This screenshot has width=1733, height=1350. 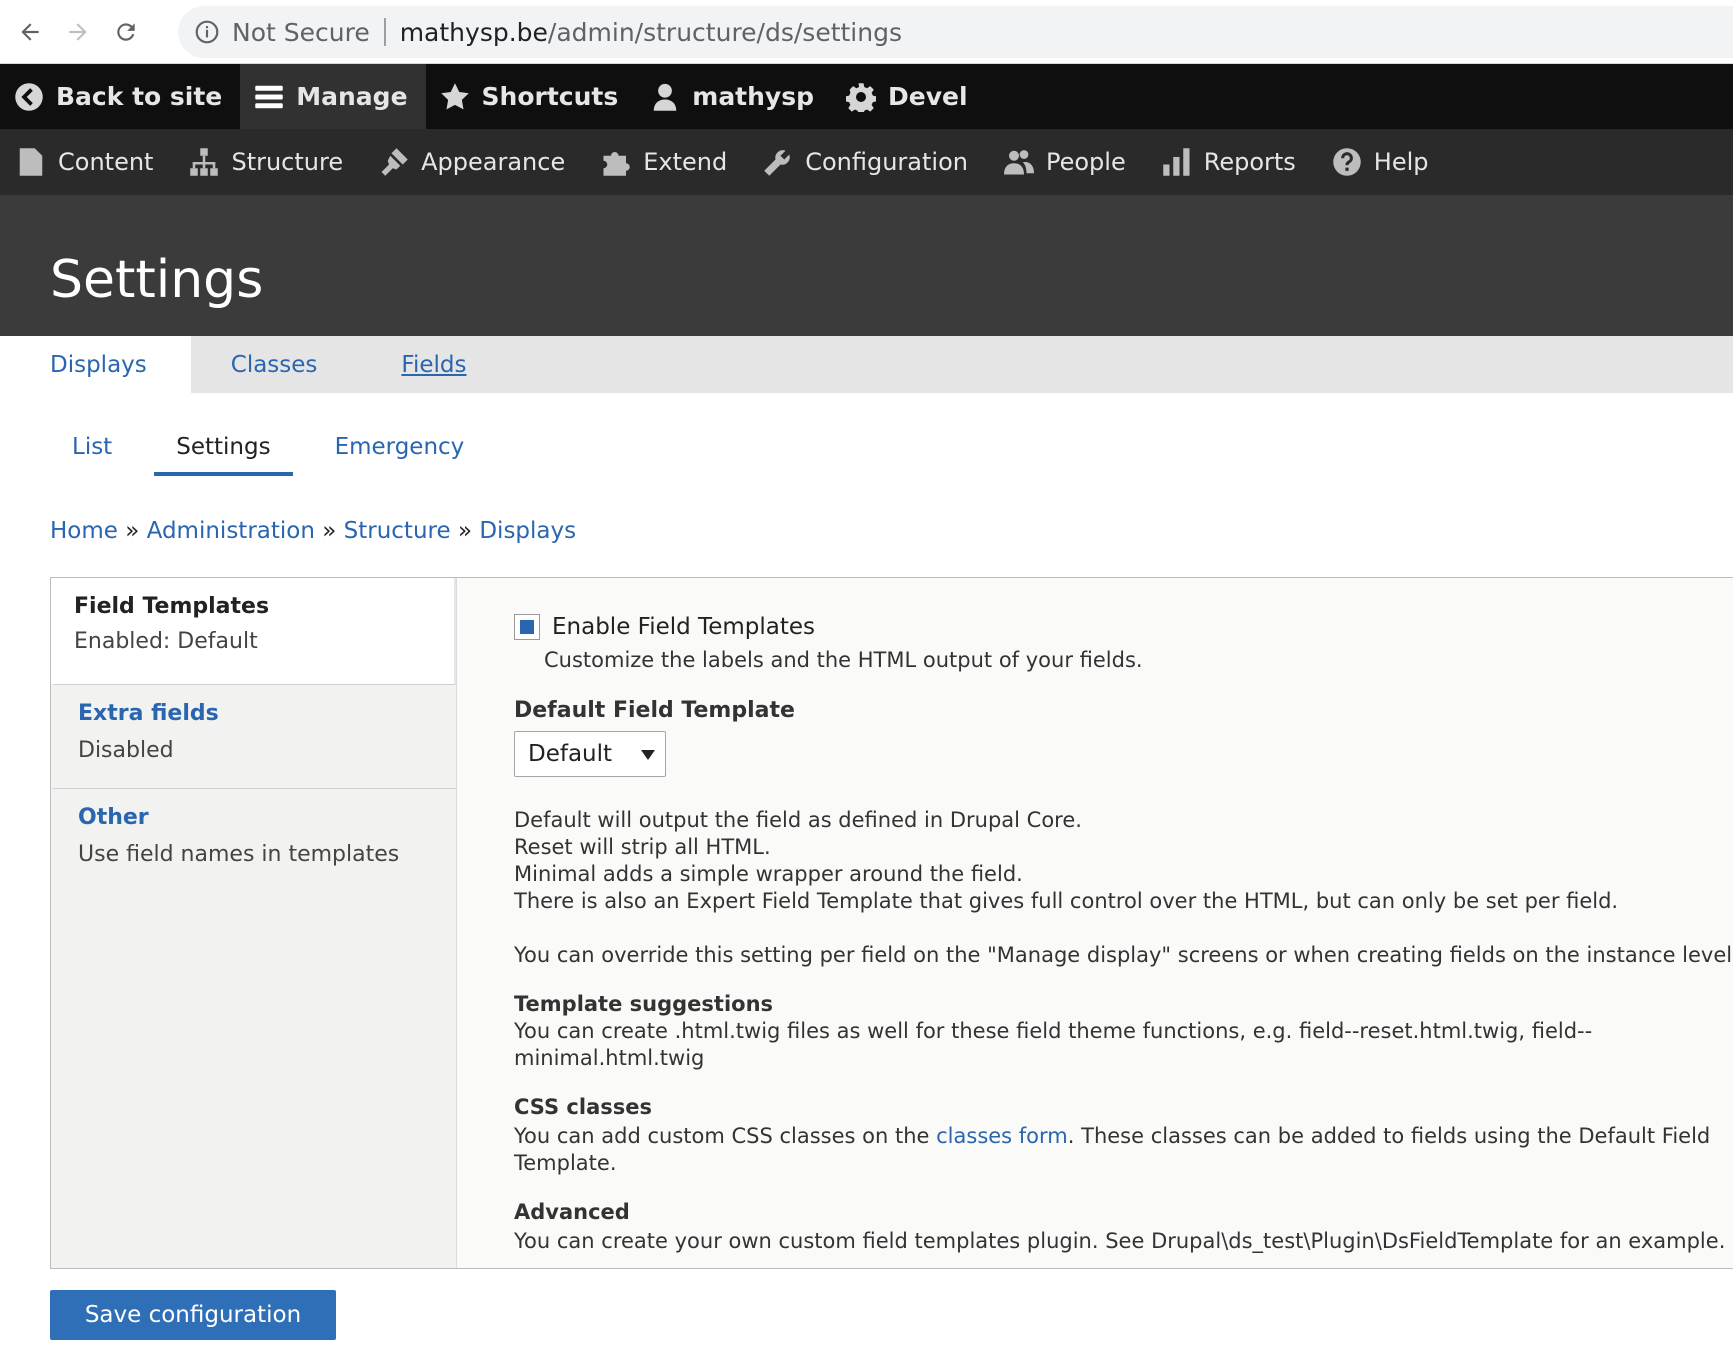 What do you see at coordinates (126, 750) in the screenshot?
I see `vtab-summary: Disabled` at bounding box center [126, 750].